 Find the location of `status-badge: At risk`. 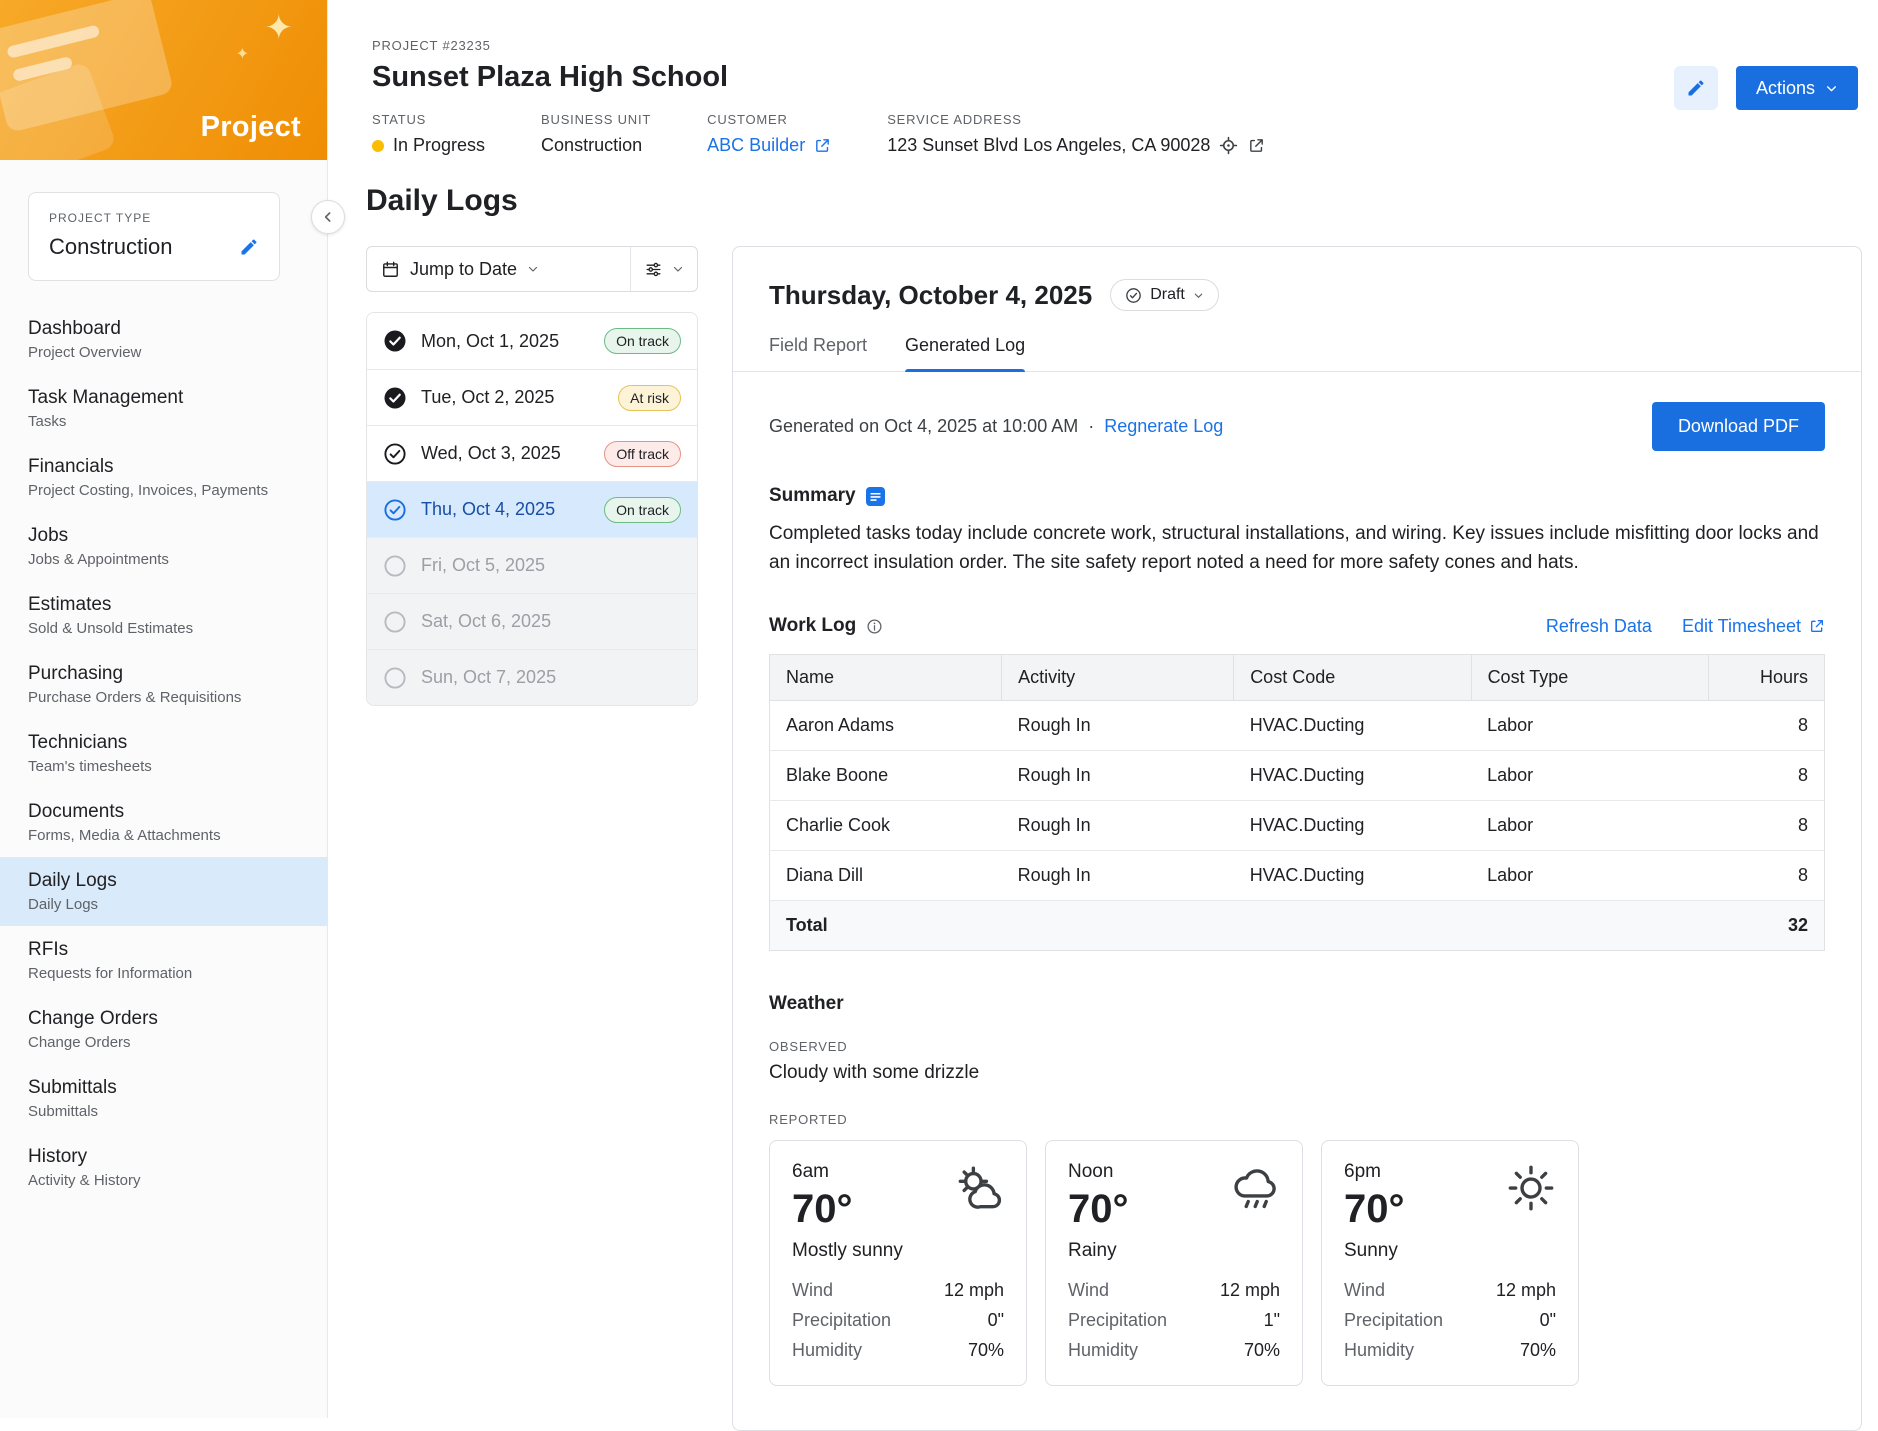

status-badge: At risk is located at coordinates (649, 397).